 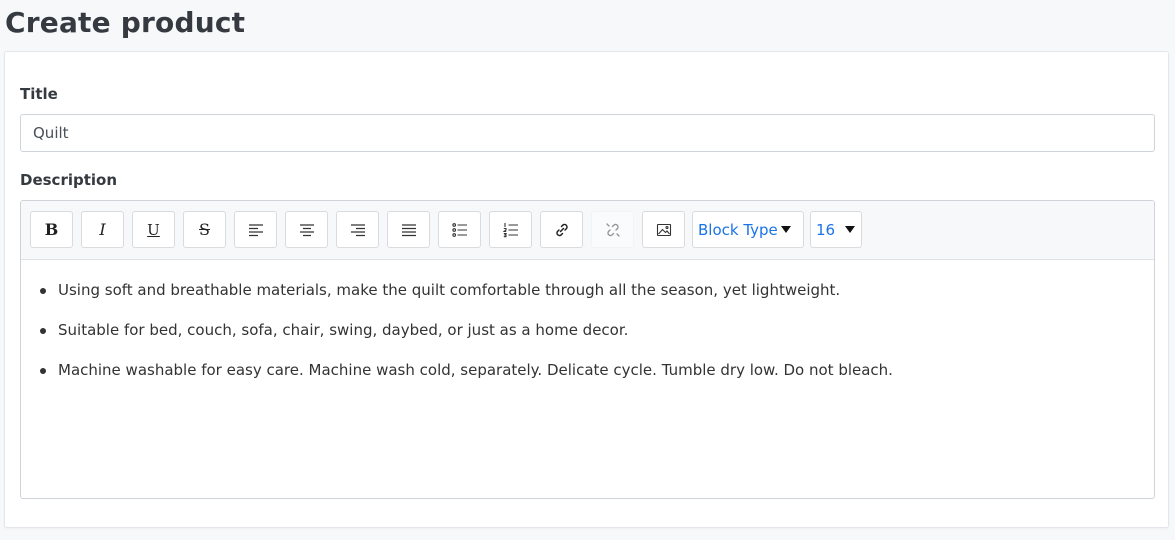 I want to click on align-left-button, so click(x=255, y=229).